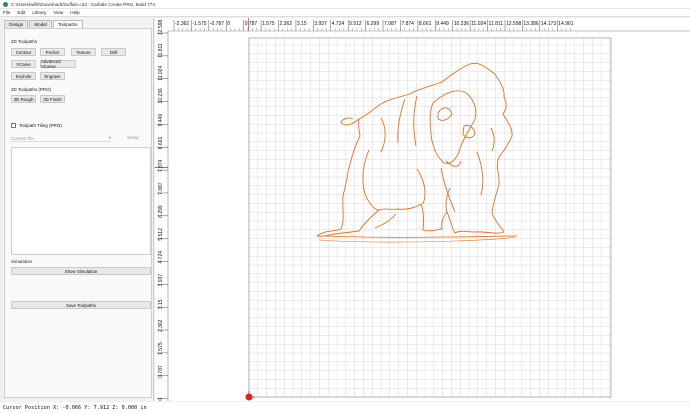  Describe the element at coordinates (21, 12) in the screenshot. I see `menu-edit: Edit` at that location.